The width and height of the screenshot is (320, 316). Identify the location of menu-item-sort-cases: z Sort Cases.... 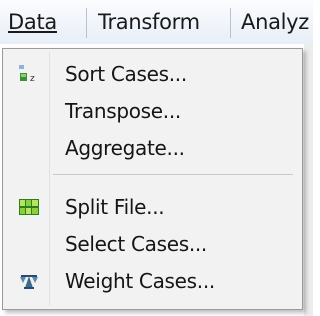
(152, 74).